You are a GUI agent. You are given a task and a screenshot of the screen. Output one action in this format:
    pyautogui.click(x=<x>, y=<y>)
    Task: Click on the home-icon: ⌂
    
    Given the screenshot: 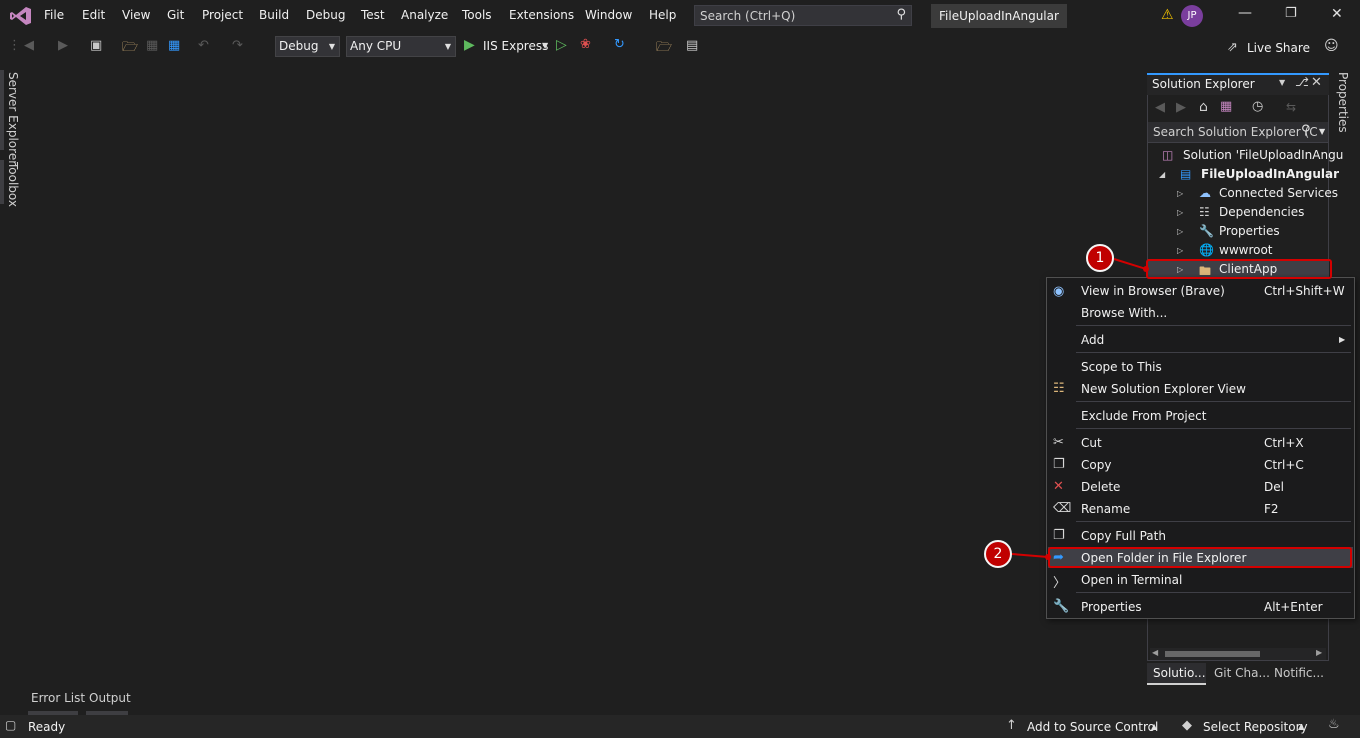 What is the action you would take?
    pyautogui.click(x=1203, y=107)
    